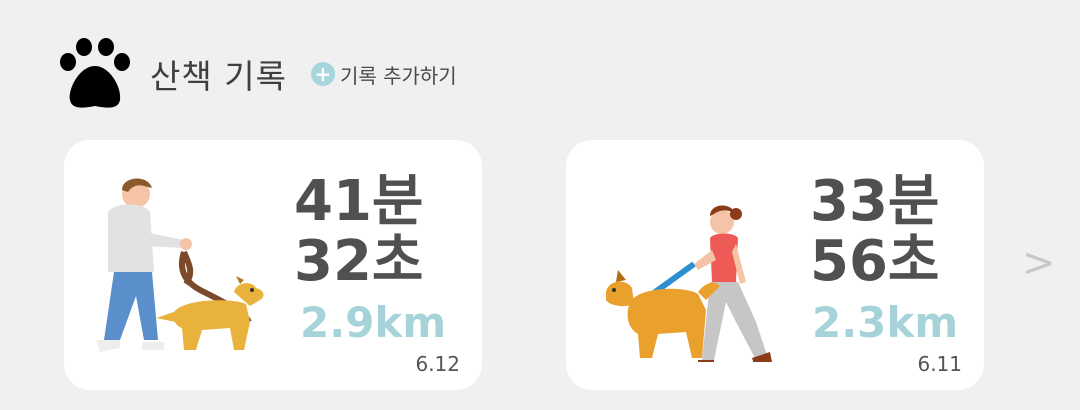  I want to click on walk-duration: 33분 56초, so click(874, 232).